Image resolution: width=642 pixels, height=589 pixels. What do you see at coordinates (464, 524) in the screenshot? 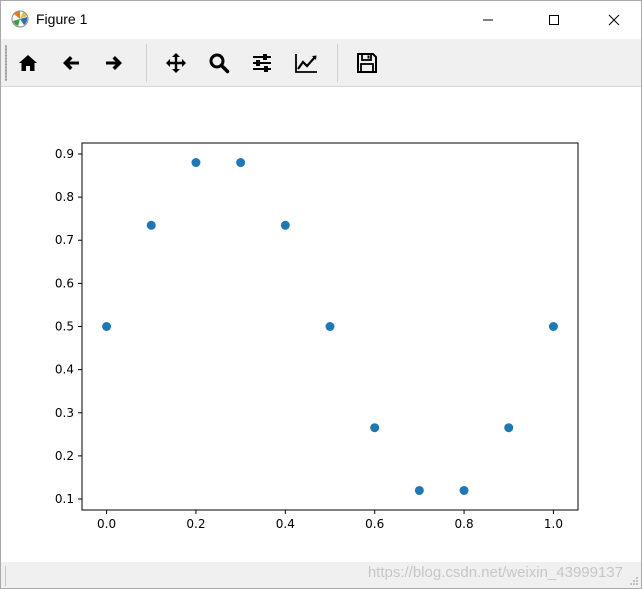
I see `x-tick-label: 0.8` at bounding box center [464, 524].